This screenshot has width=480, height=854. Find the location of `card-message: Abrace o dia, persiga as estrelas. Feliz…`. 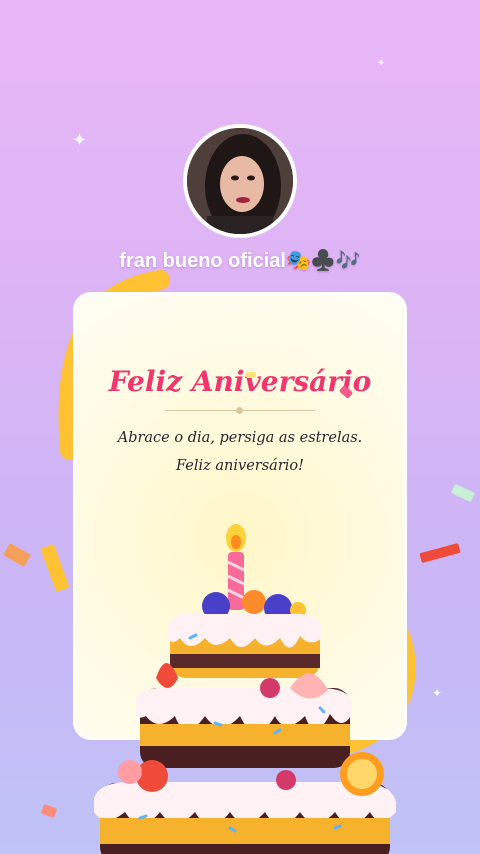

card-message: Abrace o dia, persiga as estrelas. Feliz… is located at coordinates (240, 452).